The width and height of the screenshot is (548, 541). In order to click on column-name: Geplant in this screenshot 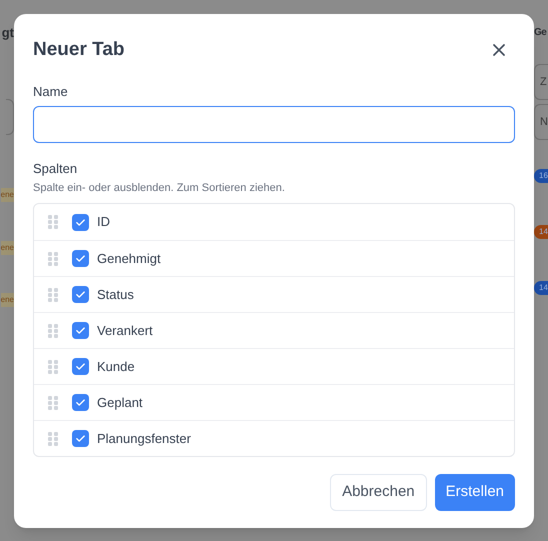, I will do `click(120, 403)`.